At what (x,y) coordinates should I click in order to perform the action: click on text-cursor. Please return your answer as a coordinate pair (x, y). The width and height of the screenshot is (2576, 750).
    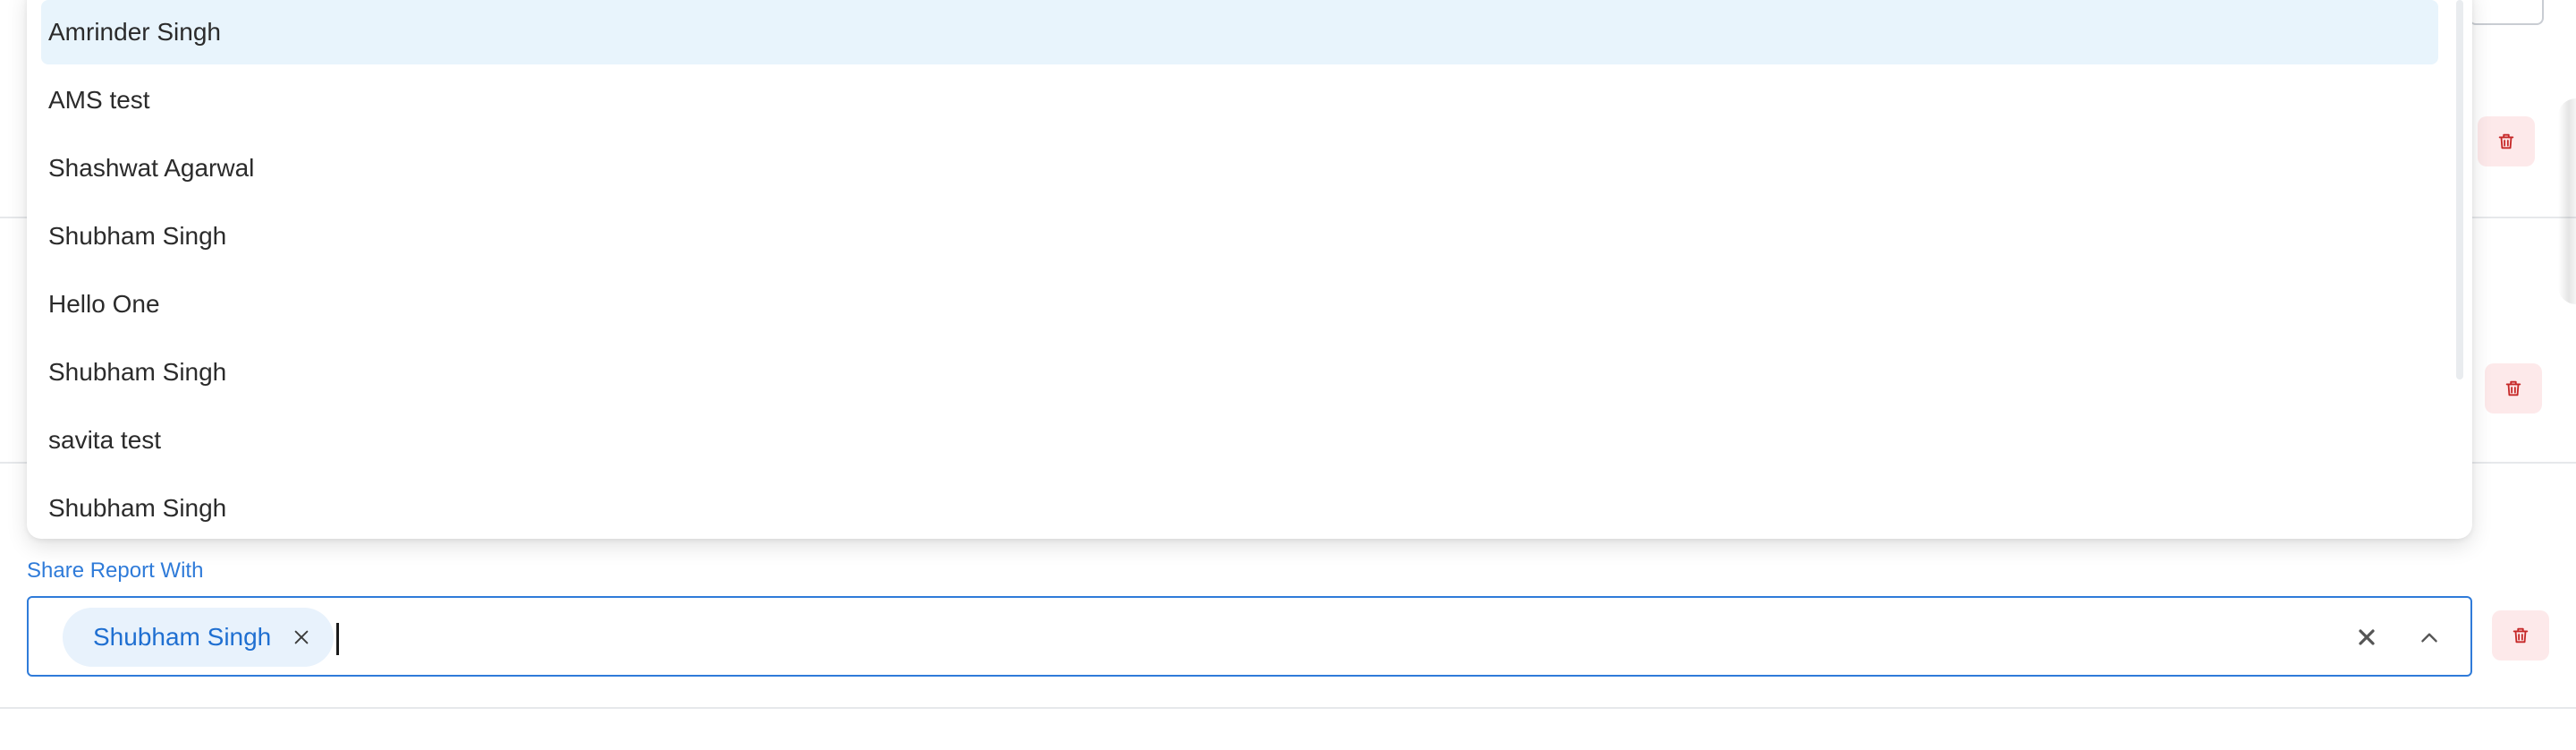
    Looking at the image, I should click on (337, 639).